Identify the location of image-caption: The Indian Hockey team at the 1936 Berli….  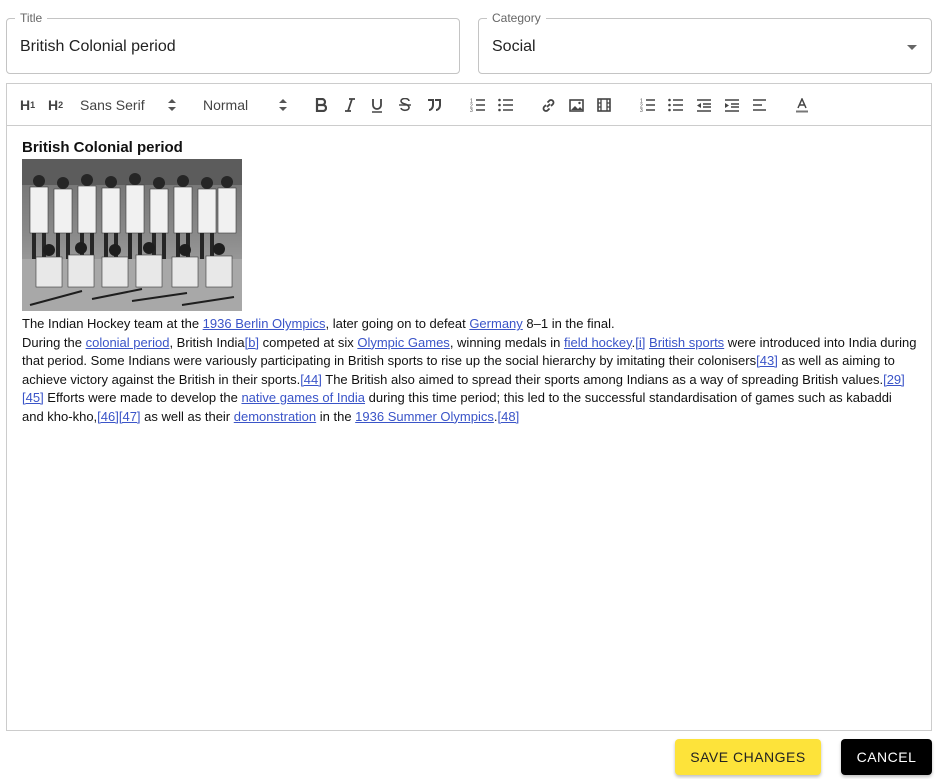
(318, 323).